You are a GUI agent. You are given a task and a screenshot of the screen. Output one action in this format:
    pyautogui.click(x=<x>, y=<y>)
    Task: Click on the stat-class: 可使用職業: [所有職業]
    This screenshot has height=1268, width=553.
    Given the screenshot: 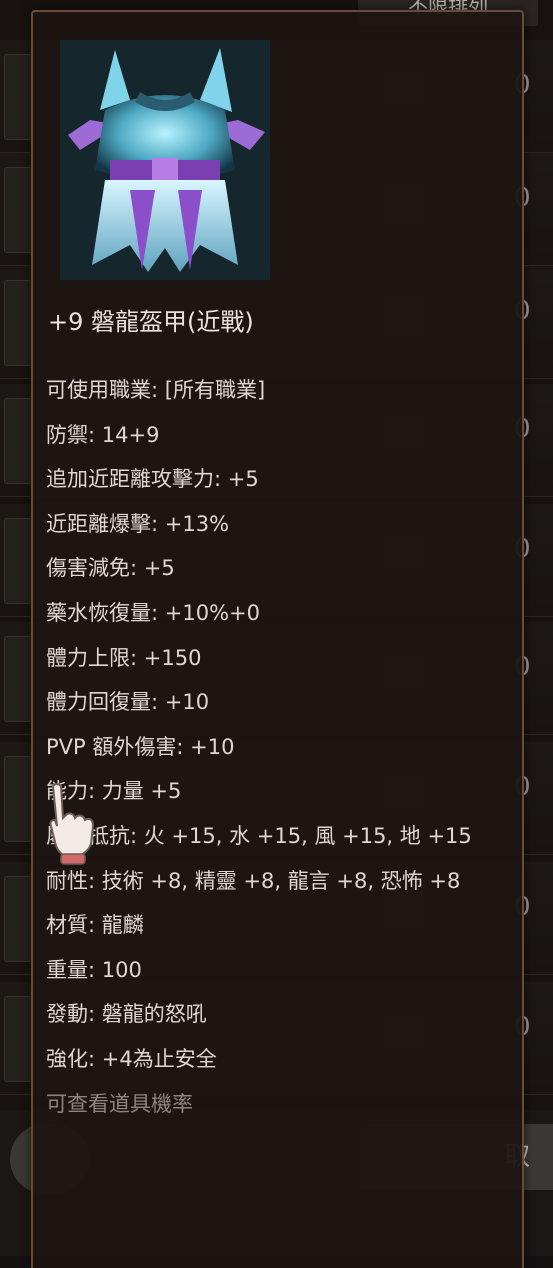 What is the action you would take?
    pyautogui.click(x=156, y=390)
    